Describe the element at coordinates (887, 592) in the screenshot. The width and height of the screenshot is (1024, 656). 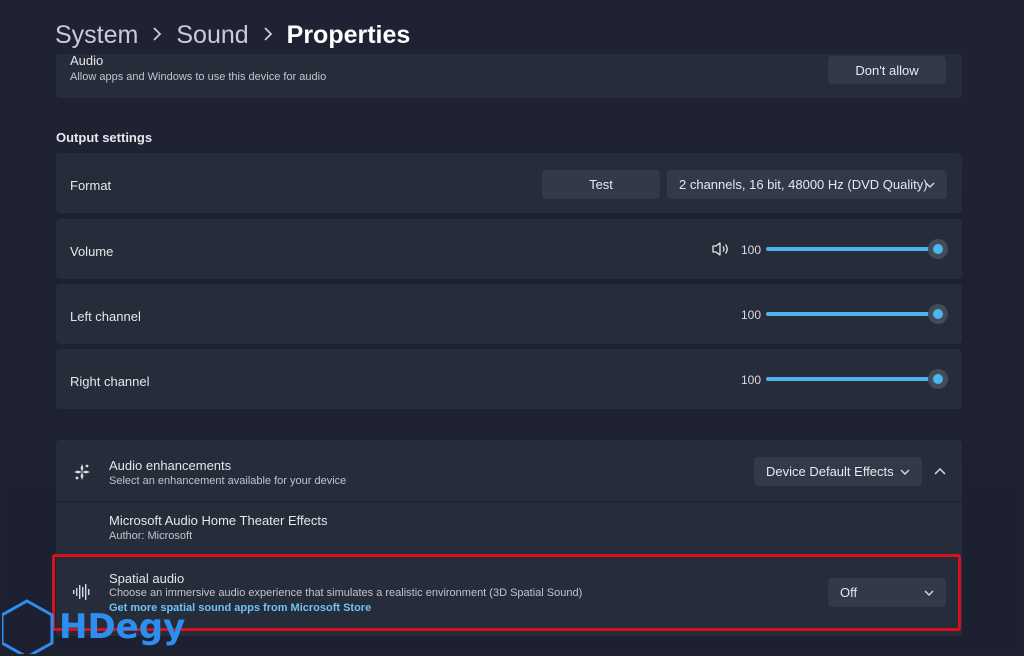
I see `spatial-audio-dropdown: Off` at that location.